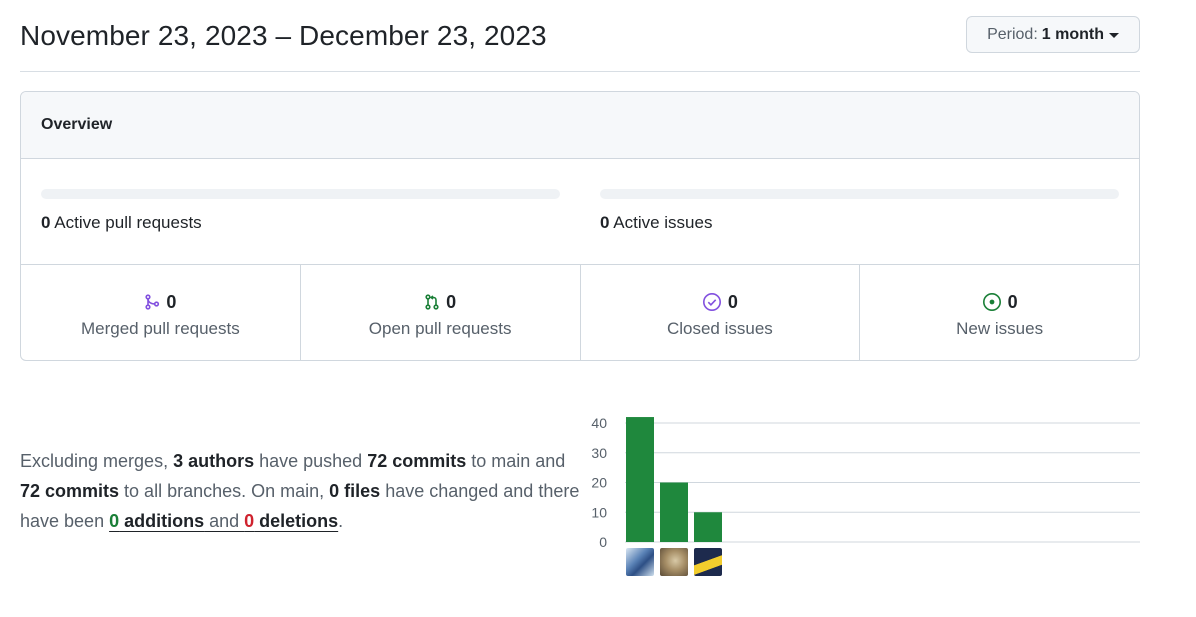 This screenshot has height=617, width=1196. I want to click on git-merge-icon, so click(152, 302).